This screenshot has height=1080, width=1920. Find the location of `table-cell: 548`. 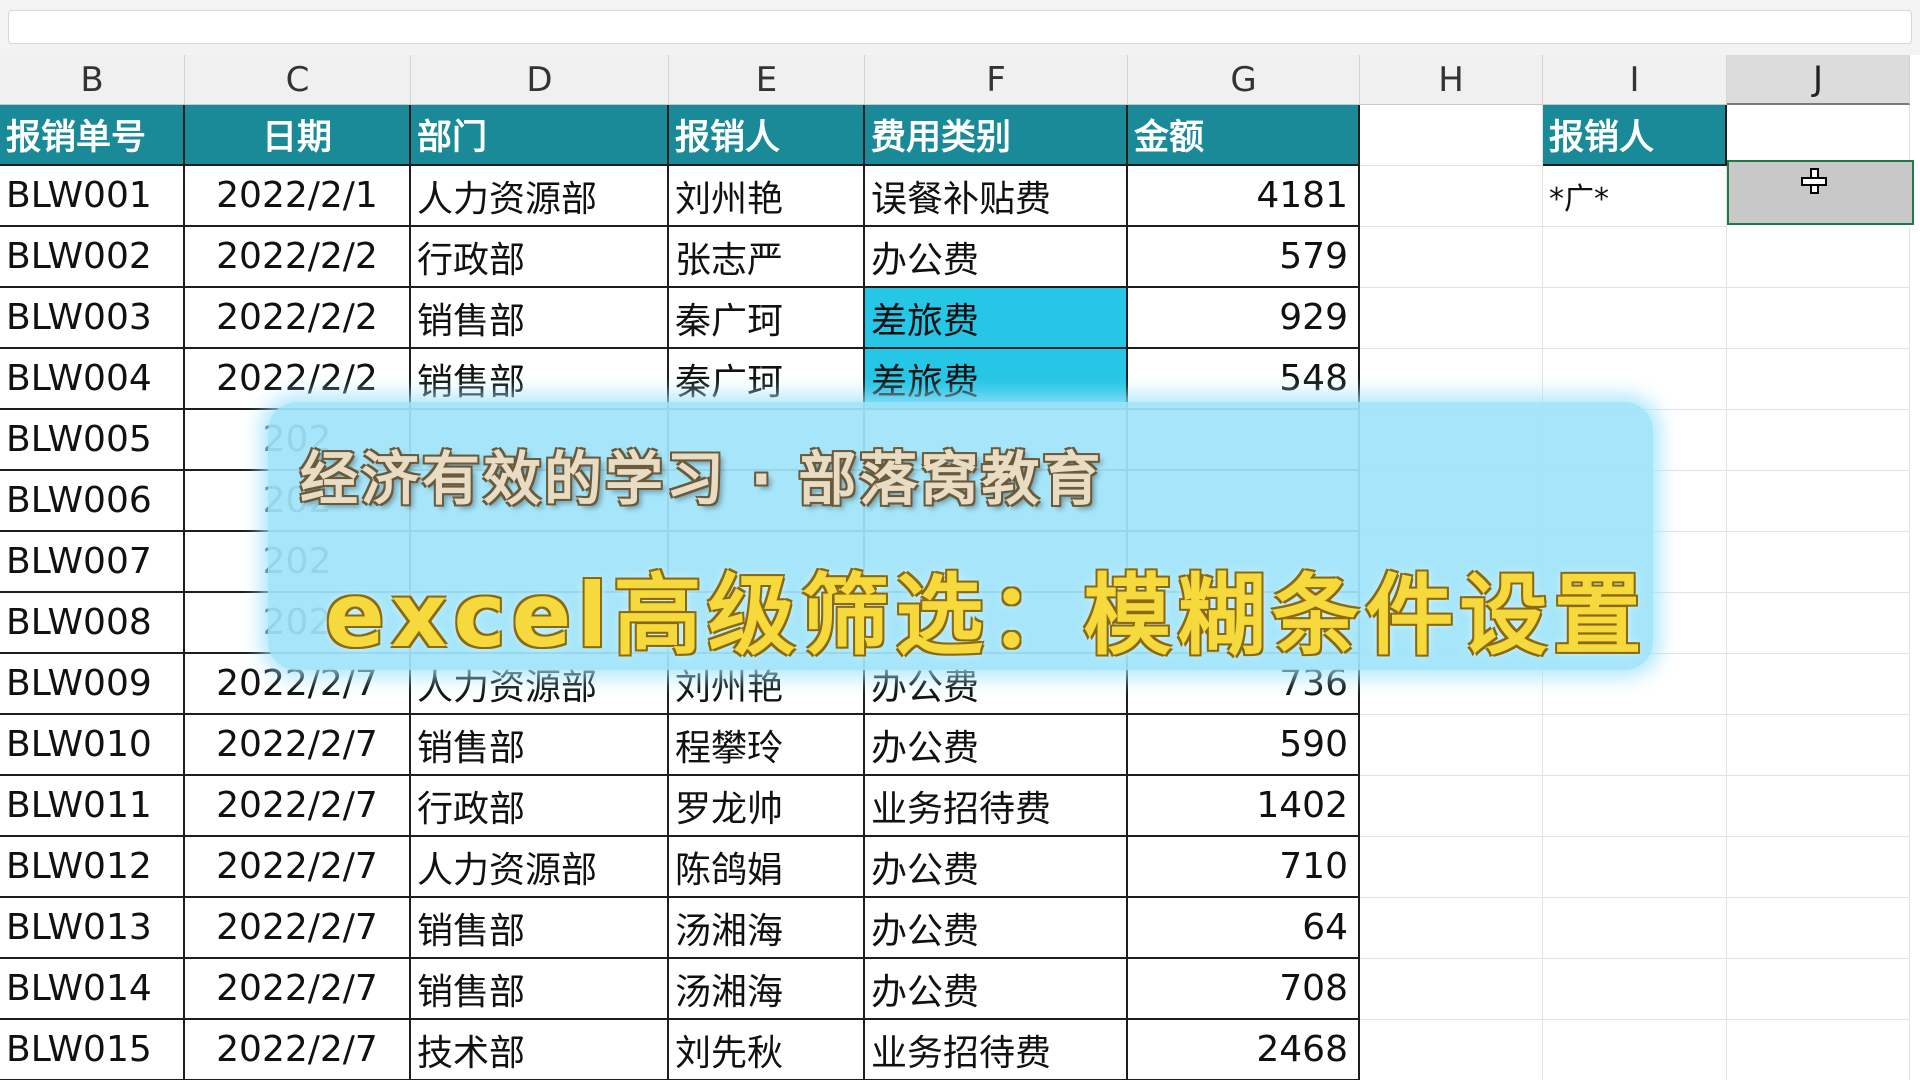

table-cell: 548 is located at coordinates (1244, 379).